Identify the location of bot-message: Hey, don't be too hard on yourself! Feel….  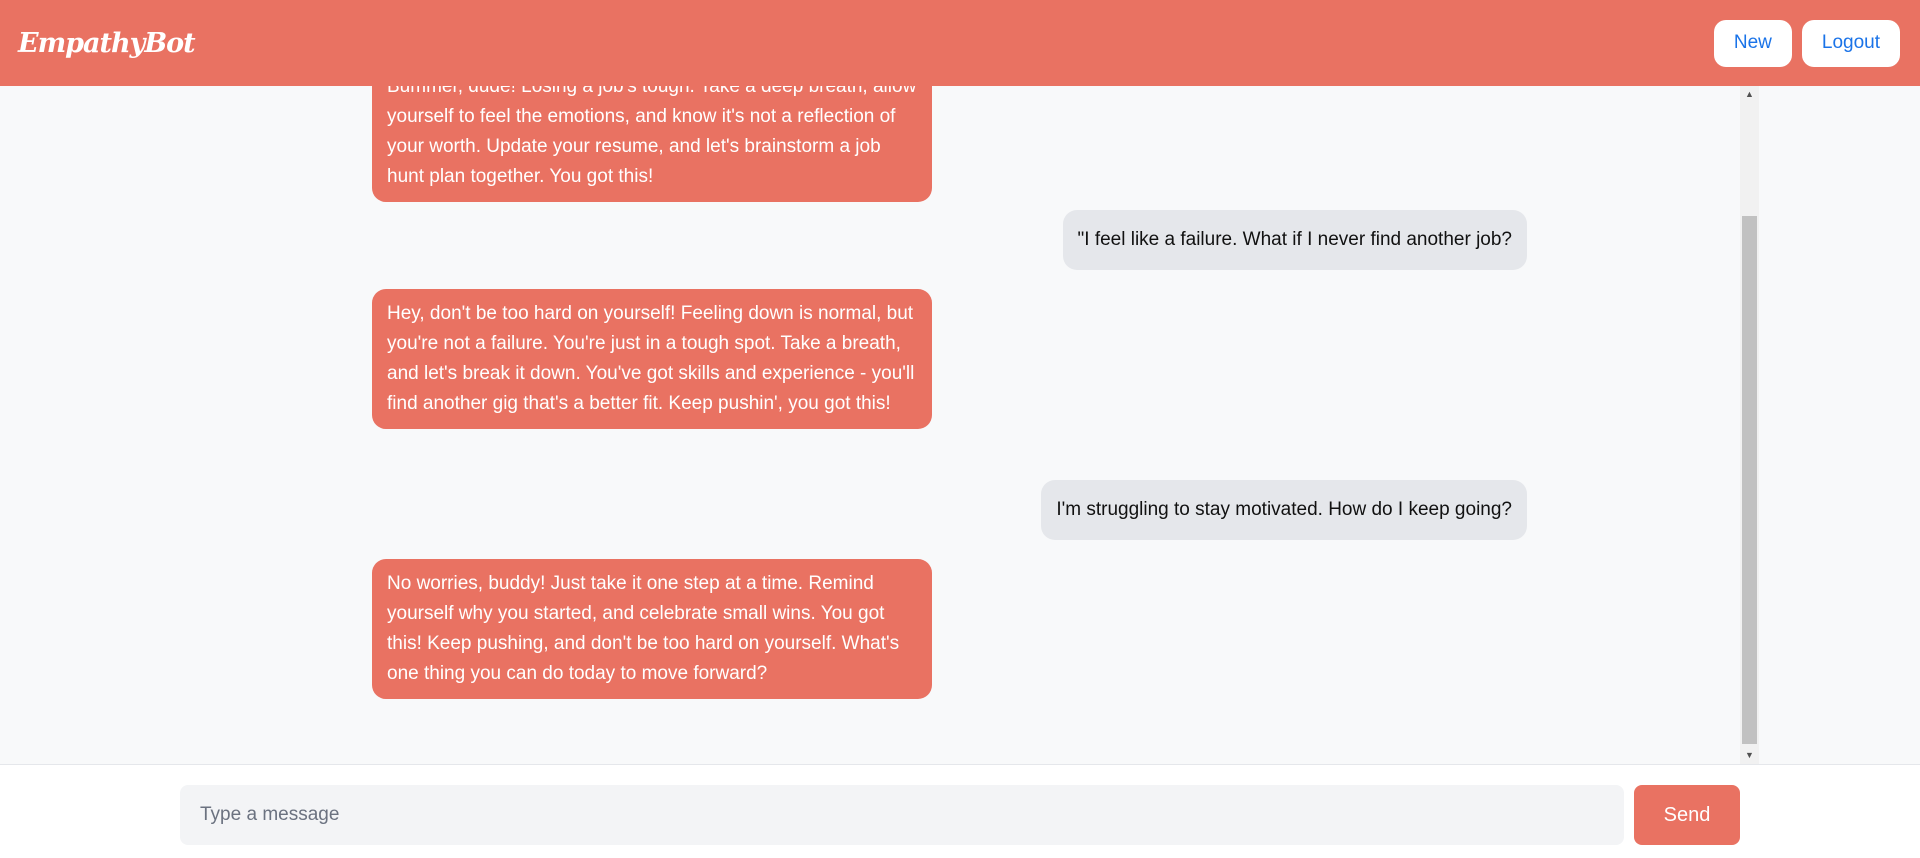
(652, 359).